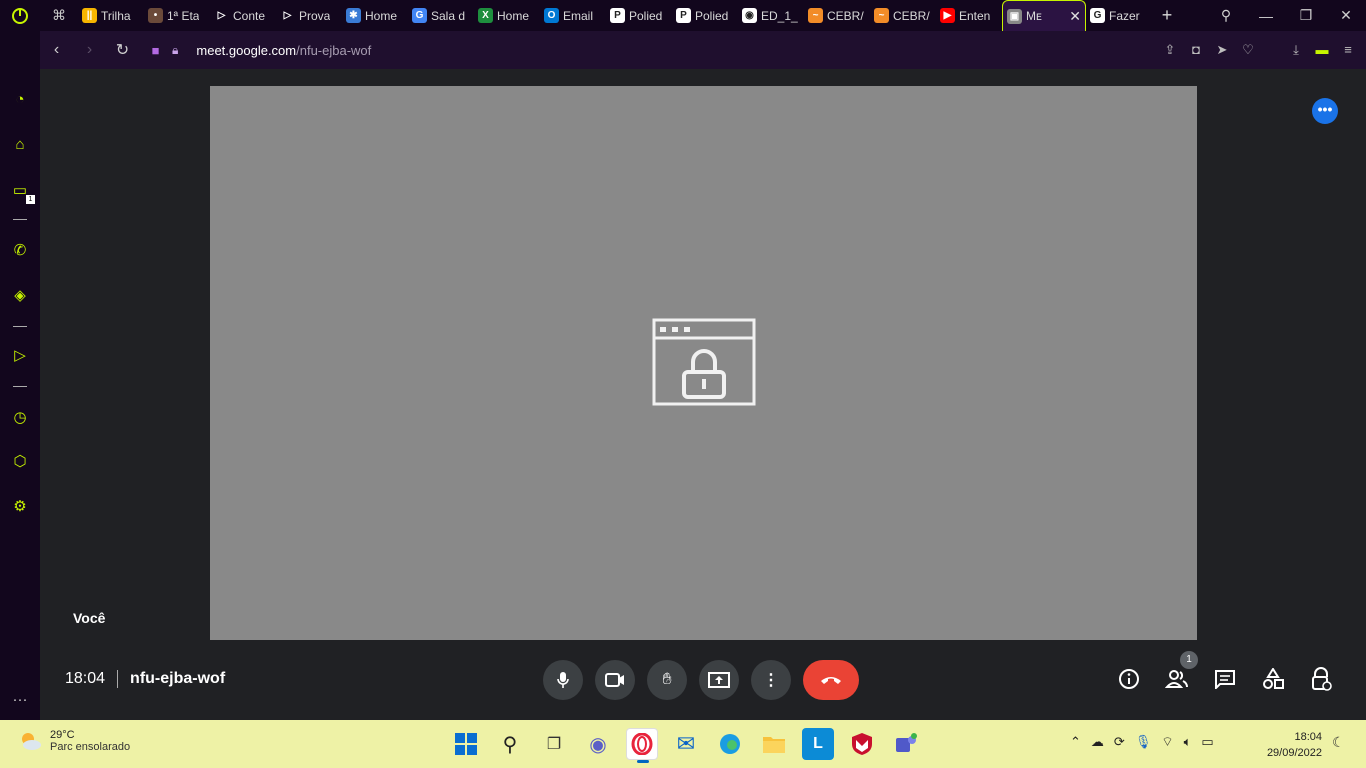 This screenshot has height=768, width=1366. What do you see at coordinates (1346, 15) in the screenshot?
I see `close-window-button: ✕` at bounding box center [1346, 15].